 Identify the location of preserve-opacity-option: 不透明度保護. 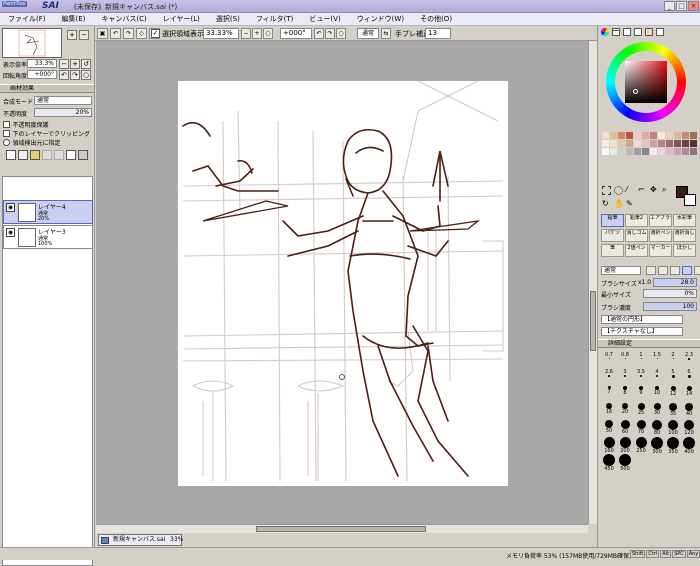
(26, 124).